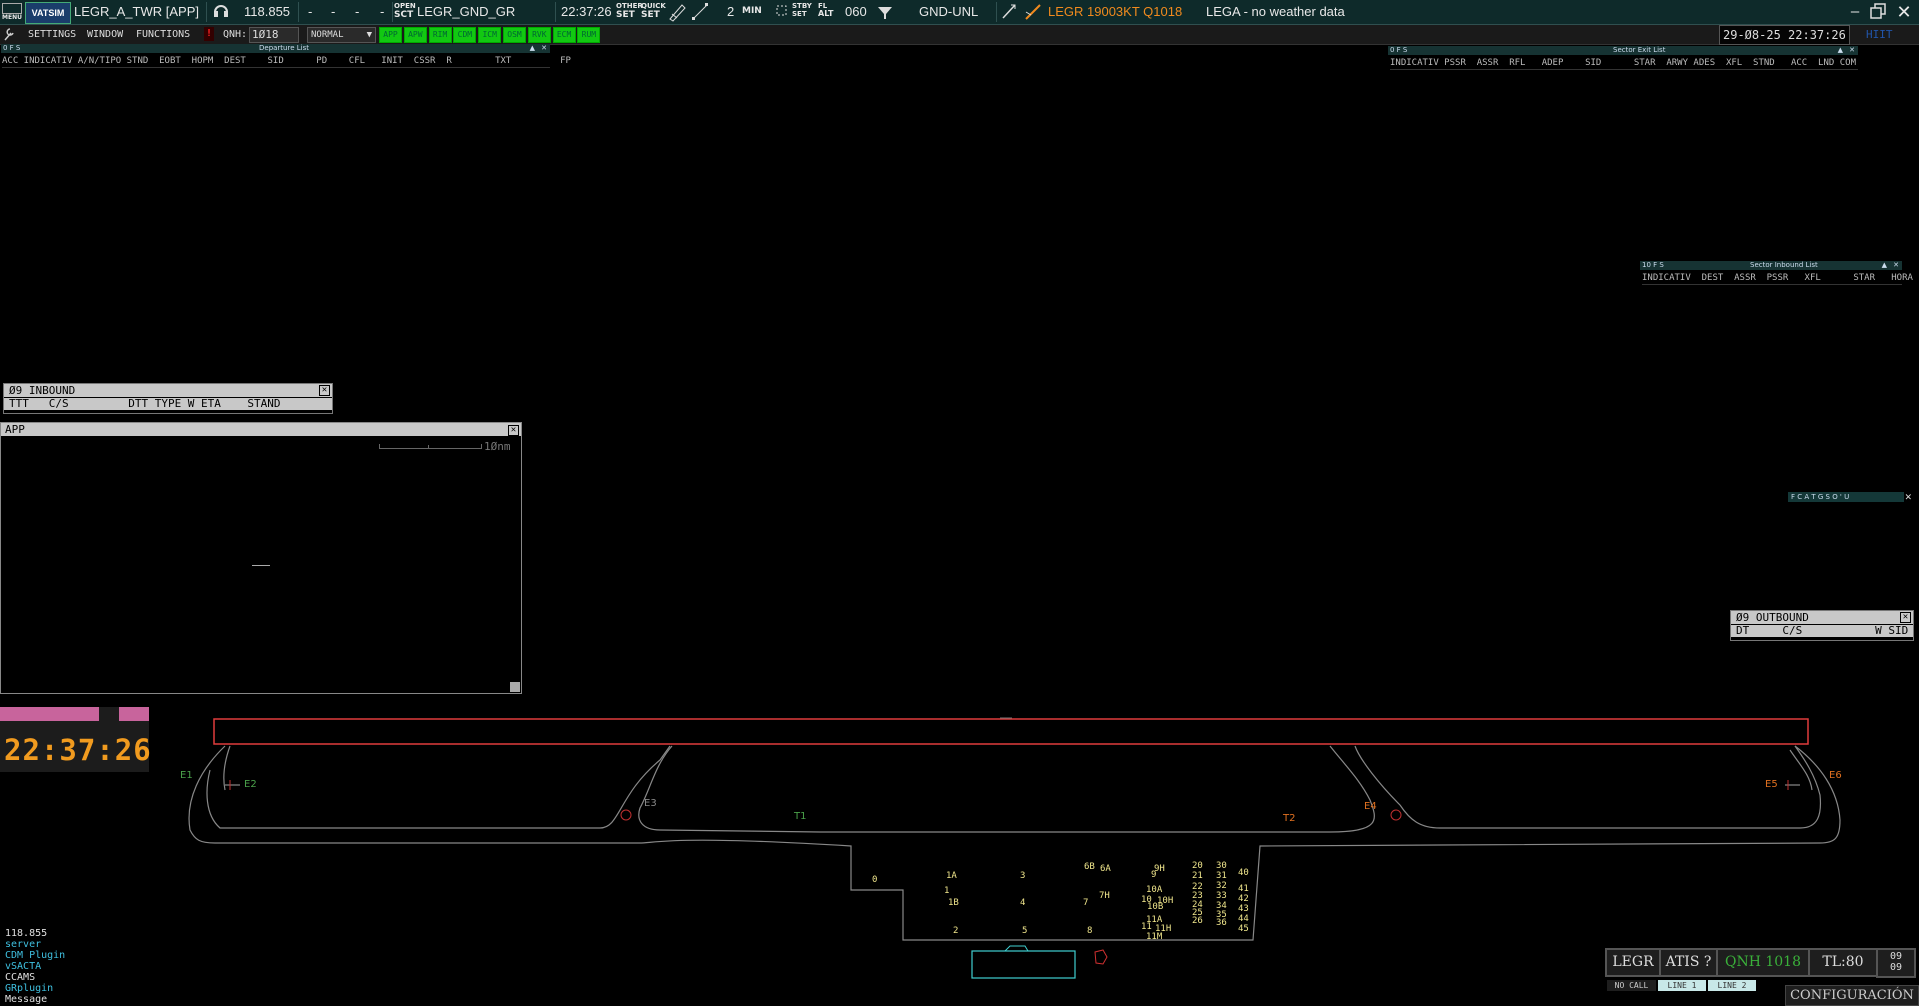 The width and height of the screenshot is (1919, 1006). Describe the element at coordinates (341, 35) in the screenshot. I see `mode-select: NORMAL ▼` at that location.